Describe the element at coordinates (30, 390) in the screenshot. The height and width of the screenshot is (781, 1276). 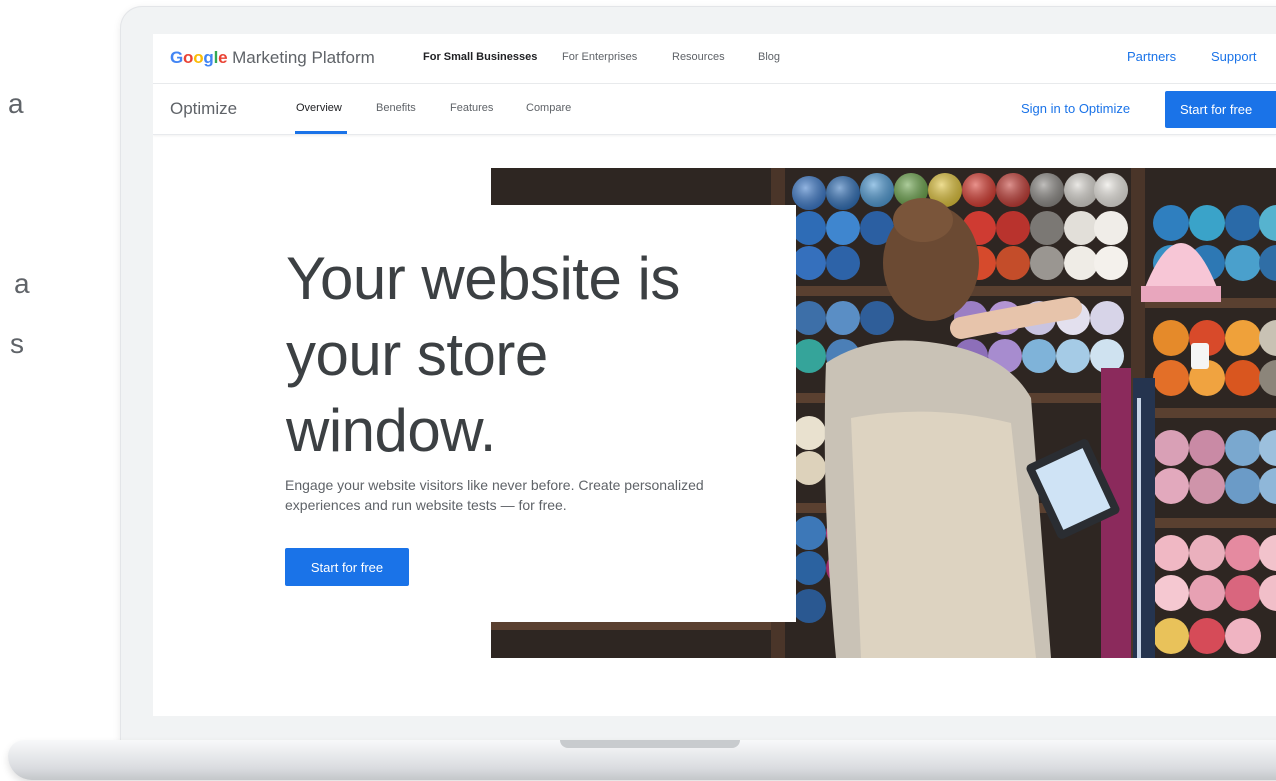
I see `background-page-text: a a s` at that location.